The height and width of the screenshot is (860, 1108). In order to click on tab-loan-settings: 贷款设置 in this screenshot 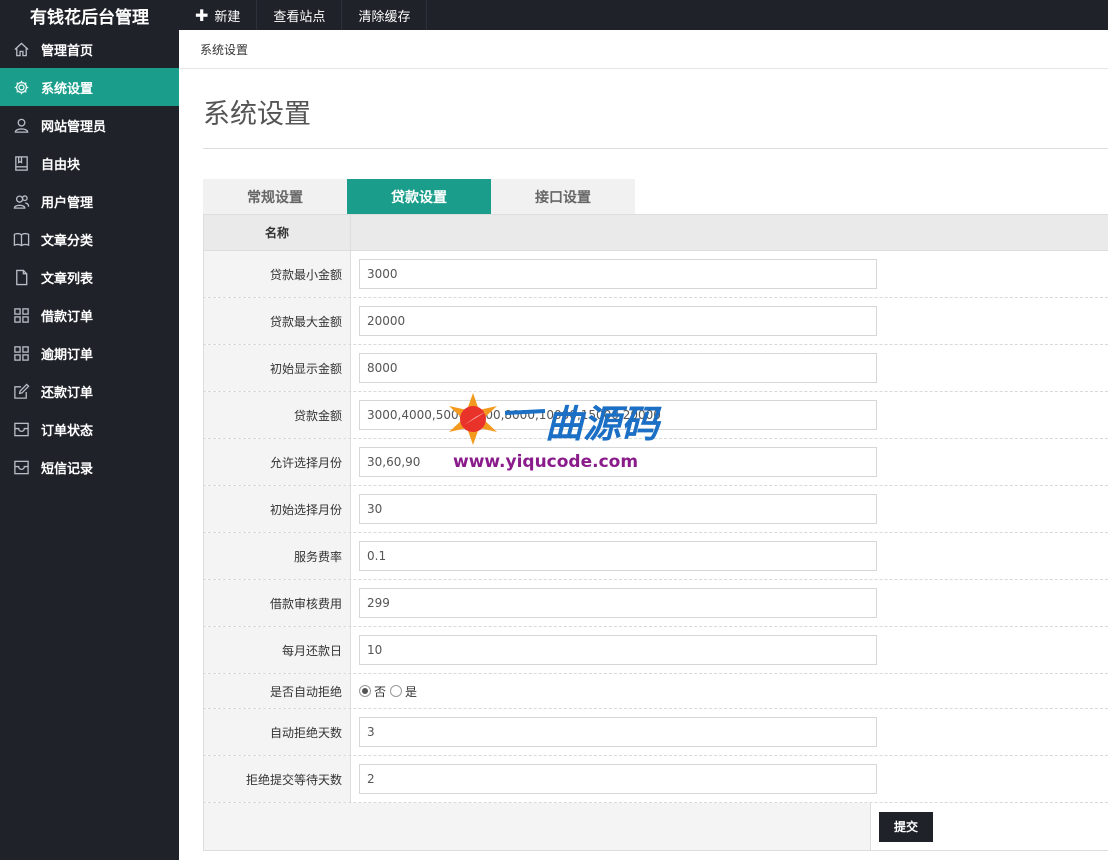, I will do `click(419, 196)`.